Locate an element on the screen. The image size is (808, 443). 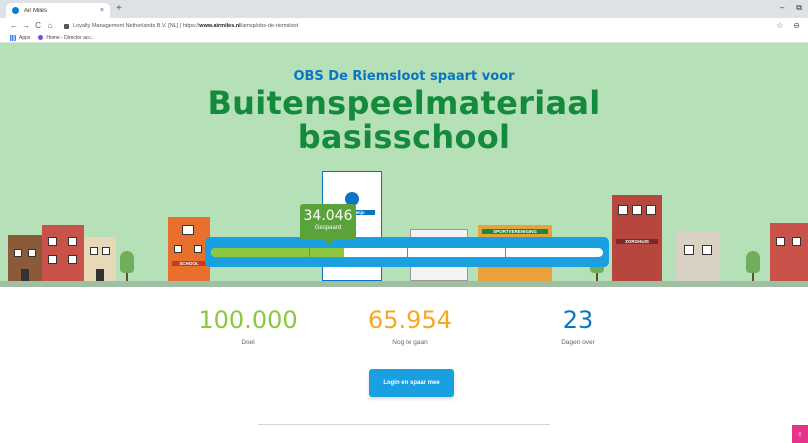
forward-button: → is located at coordinates (26, 25).